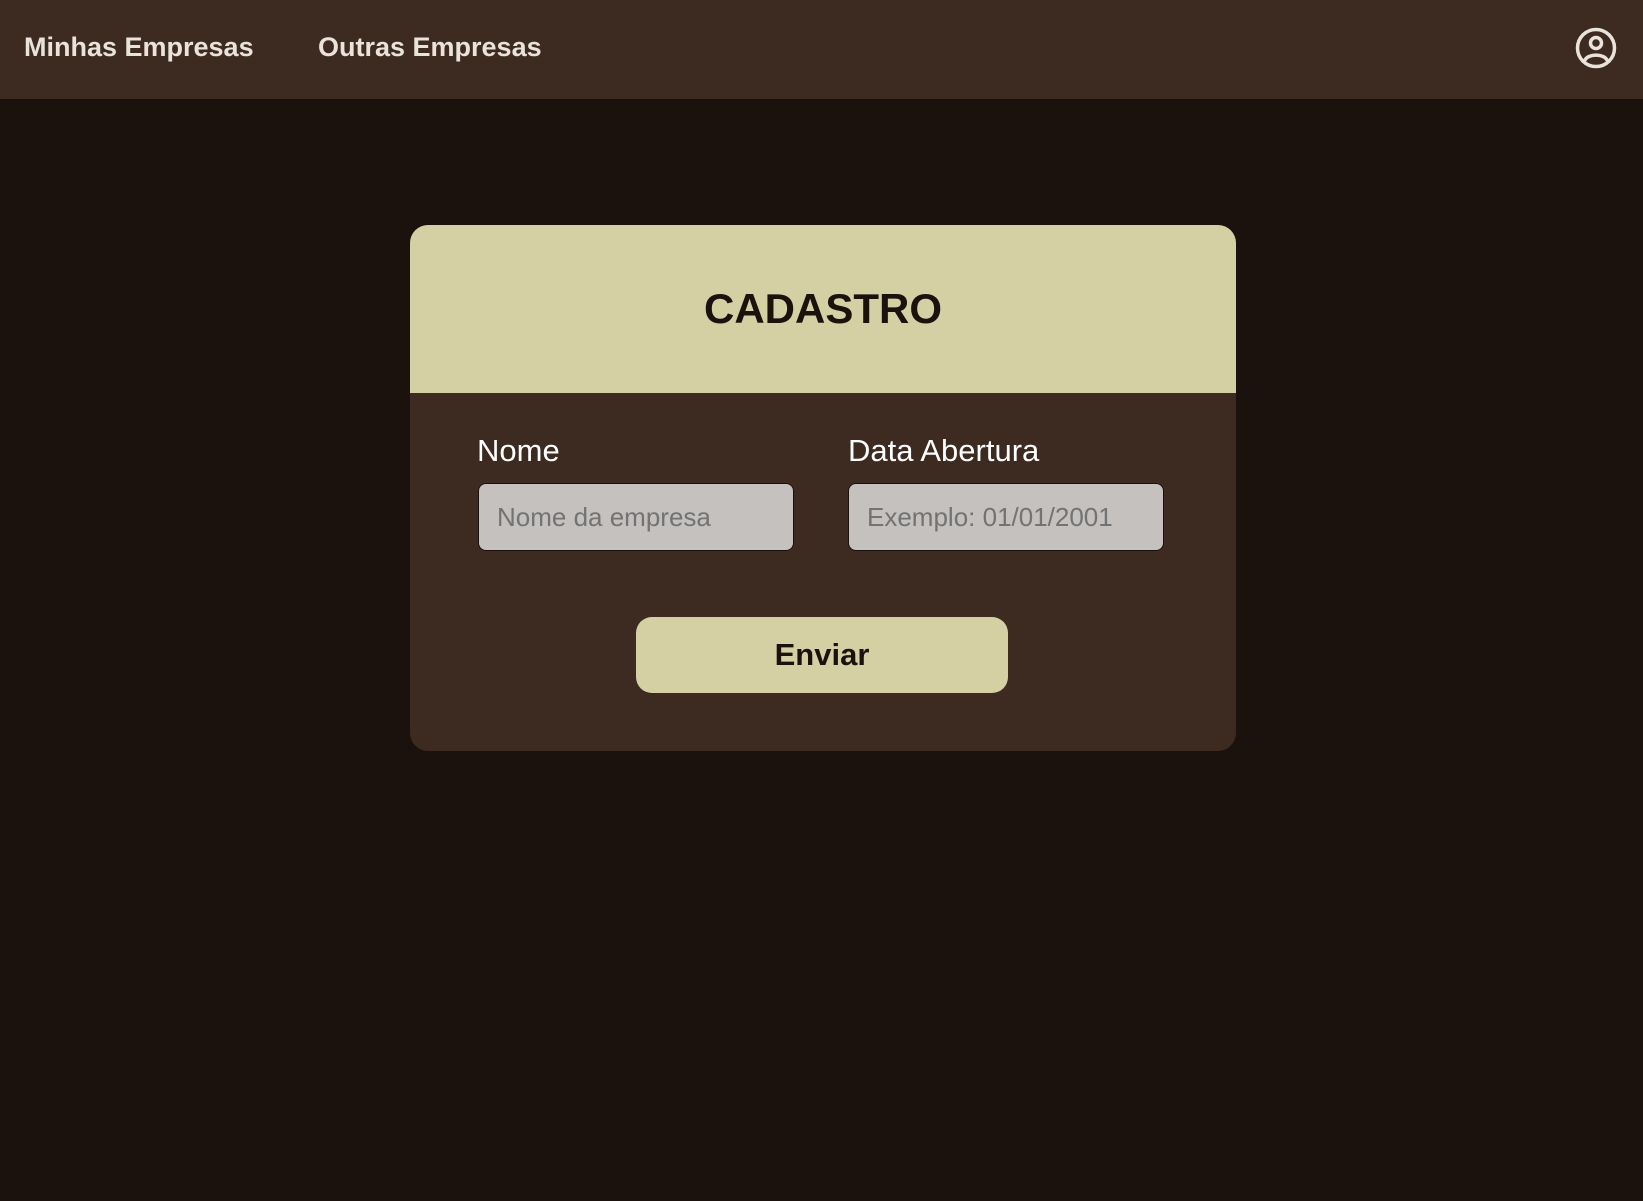 This screenshot has height=1201, width=1643. I want to click on nav-link-outras-empresas: Outras Empresas, so click(430, 47).